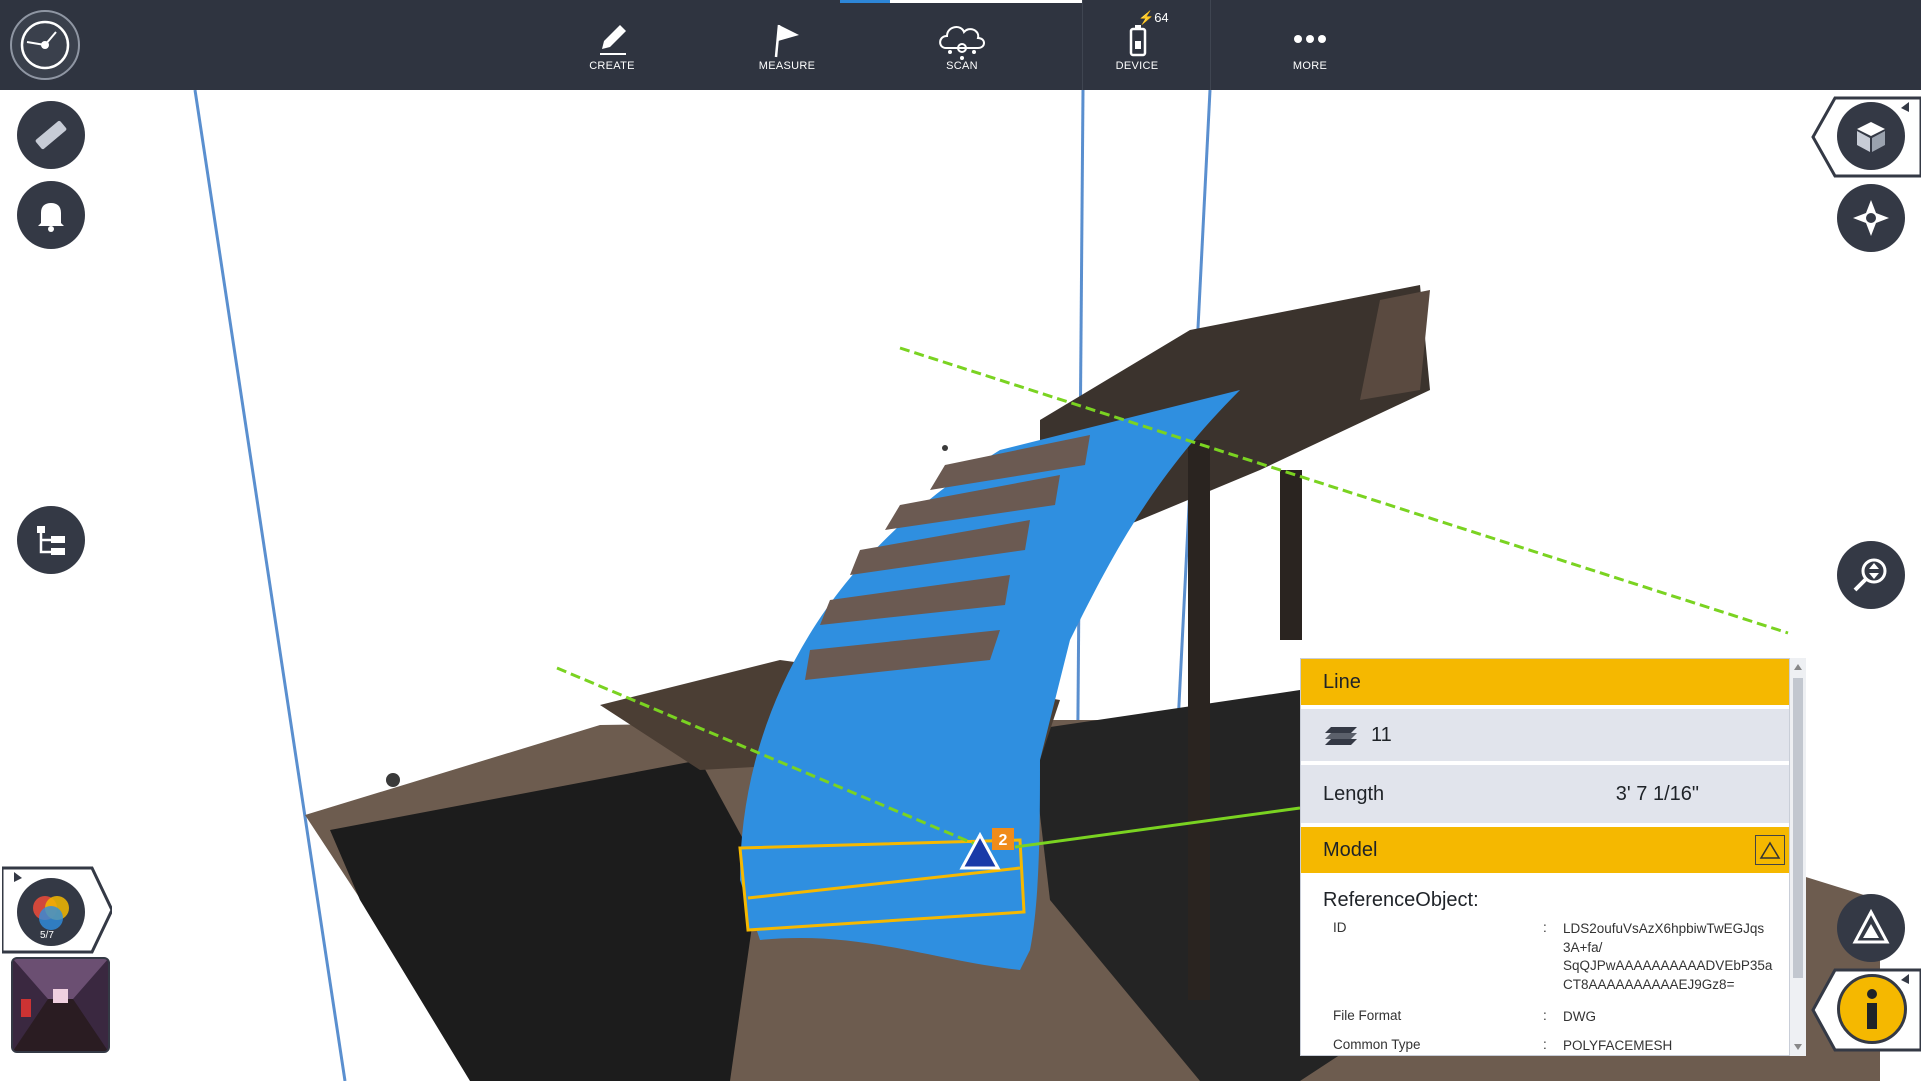  What do you see at coordinates (1649, 984) in the screenshot?
I see `id-value-line: CT8AAAAAAAAAAEJ9Gz8=` at bounding box center [1649, 984].